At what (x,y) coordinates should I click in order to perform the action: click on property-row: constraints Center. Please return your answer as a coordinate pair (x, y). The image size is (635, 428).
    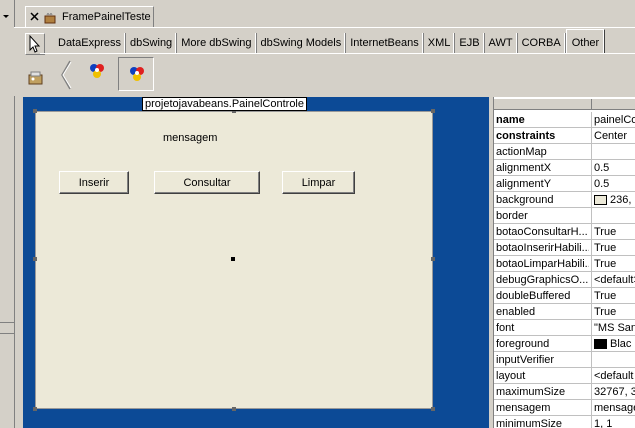
    Looking at the image, I should click on (564, 136).